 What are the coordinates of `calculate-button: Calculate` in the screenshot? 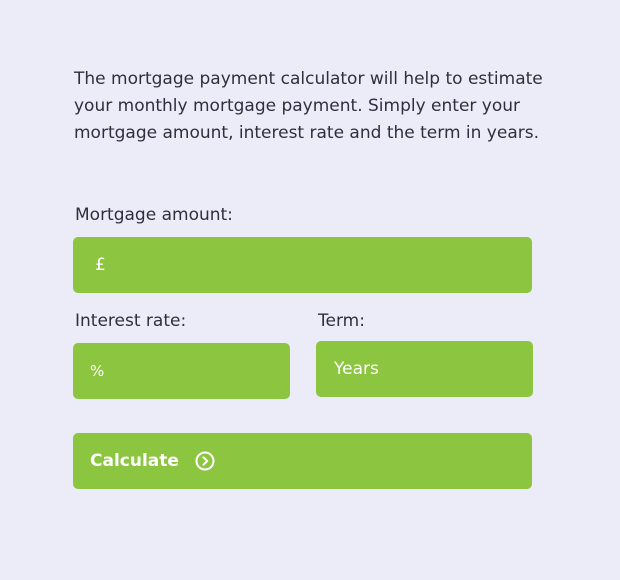 It's located at (302, 461).